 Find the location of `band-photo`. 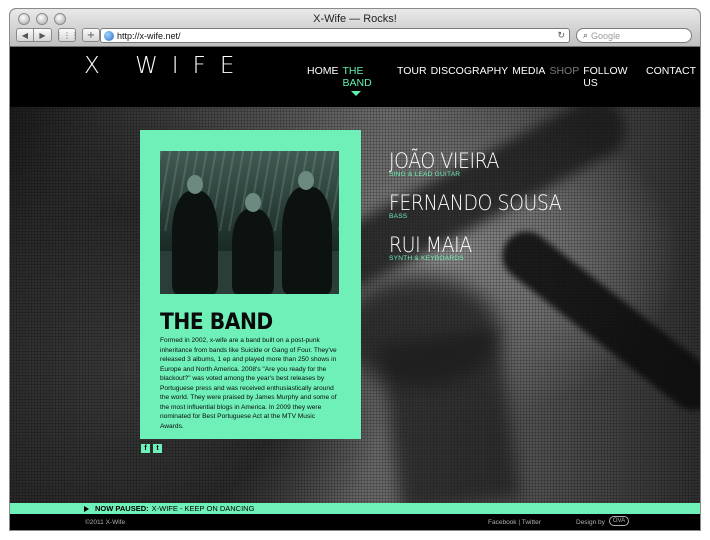

band-photo is located at coordinates (249, 222).